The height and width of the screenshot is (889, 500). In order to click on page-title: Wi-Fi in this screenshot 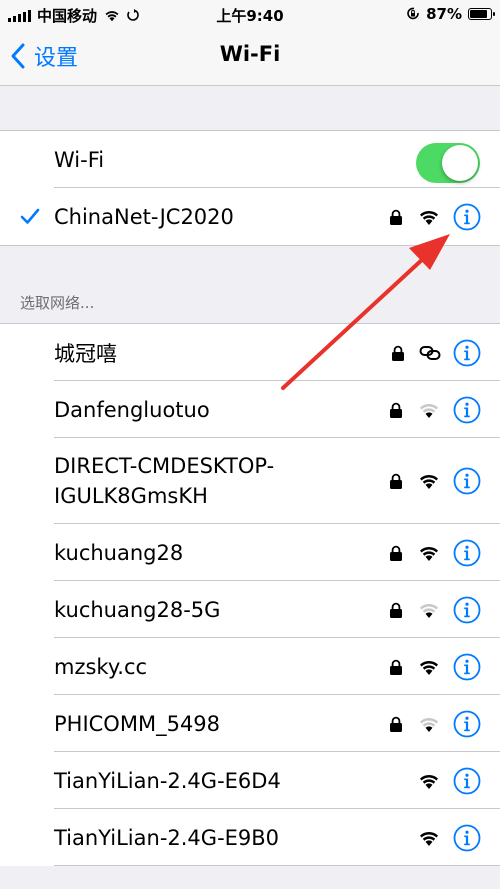, I will do `click(250, 54)`.